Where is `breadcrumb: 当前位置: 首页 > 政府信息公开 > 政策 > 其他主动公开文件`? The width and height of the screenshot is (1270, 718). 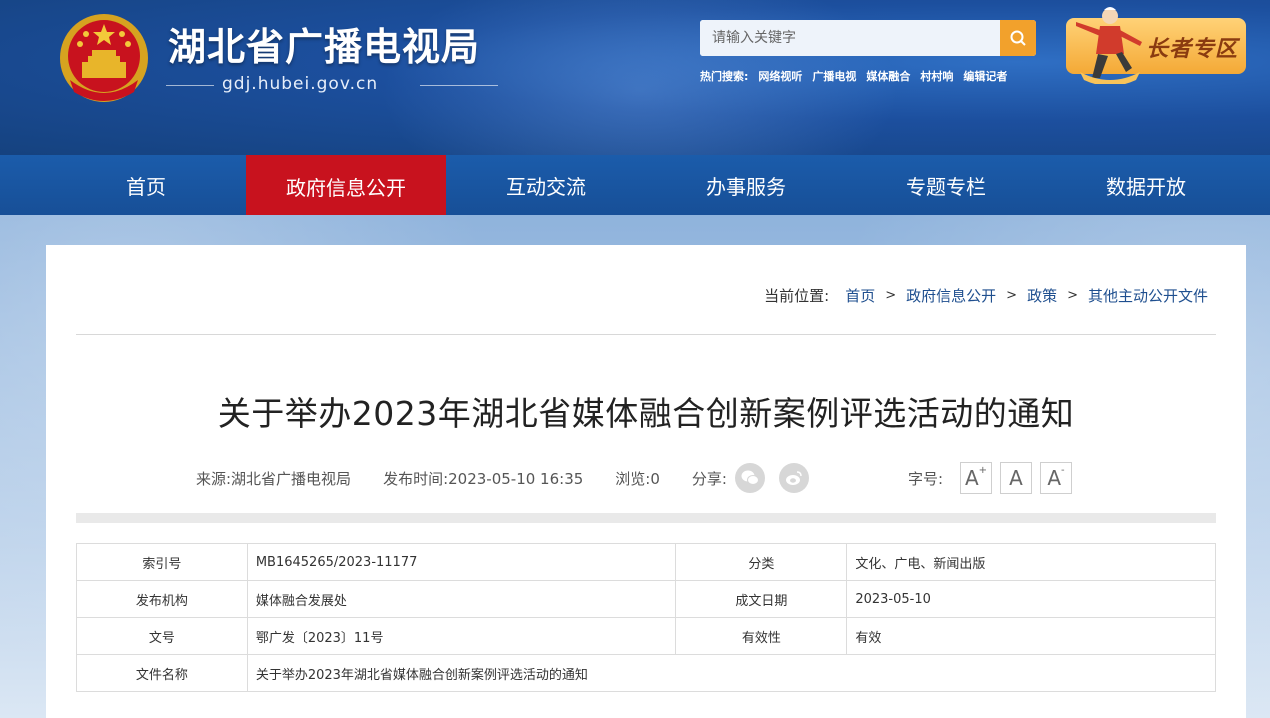 breadcrumb: 当前位置: 首页 > 政府信息公开 > 政策 > 其他主动公开文件 is located at coordinates (986, 295).